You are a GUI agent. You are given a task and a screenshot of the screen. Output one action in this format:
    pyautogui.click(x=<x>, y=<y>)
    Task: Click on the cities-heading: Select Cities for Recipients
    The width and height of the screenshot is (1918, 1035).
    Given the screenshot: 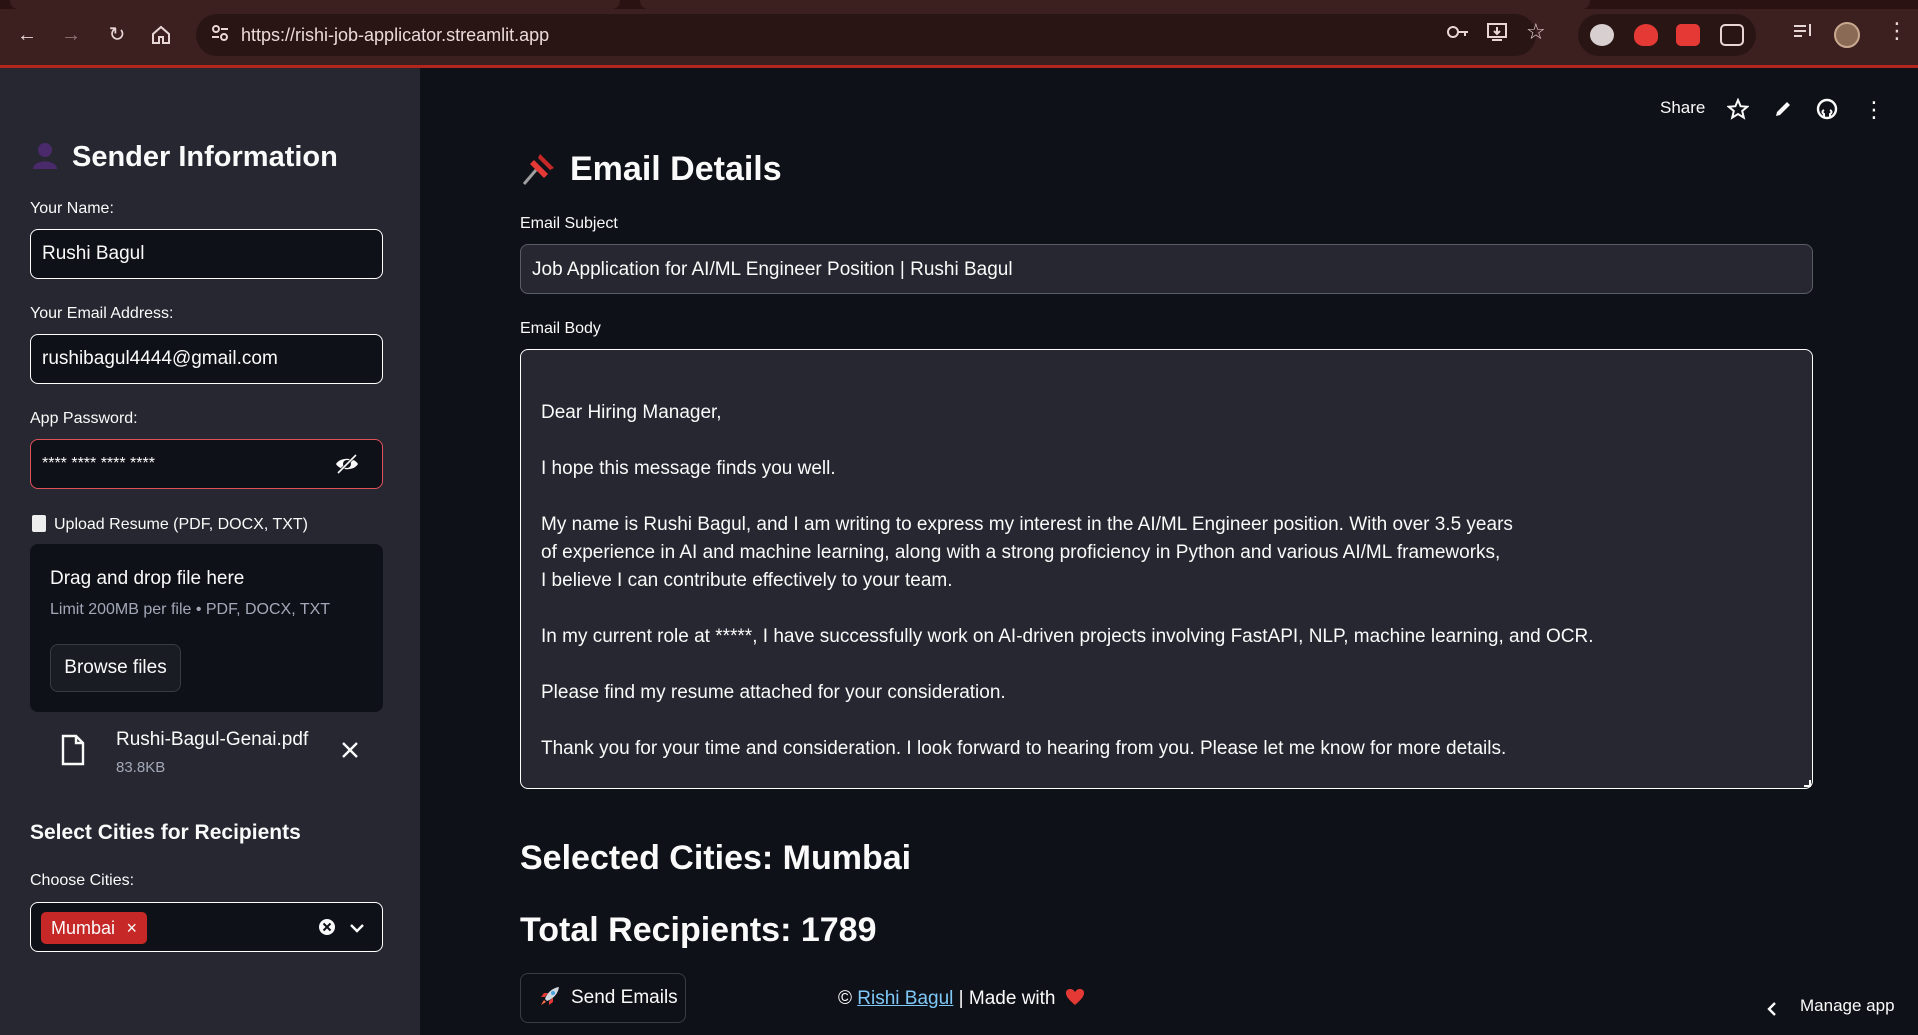 What is the action you would take?
    pyautogui.click(x=165, y=832)
    